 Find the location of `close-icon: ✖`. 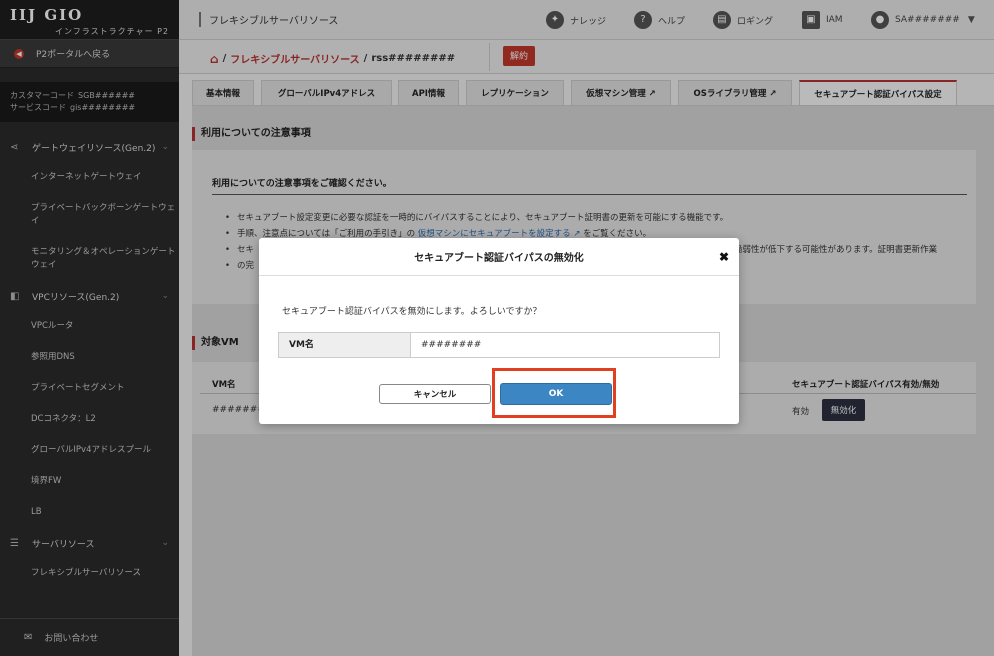

close-icon: ✖ is located at coordinates (724, 257).